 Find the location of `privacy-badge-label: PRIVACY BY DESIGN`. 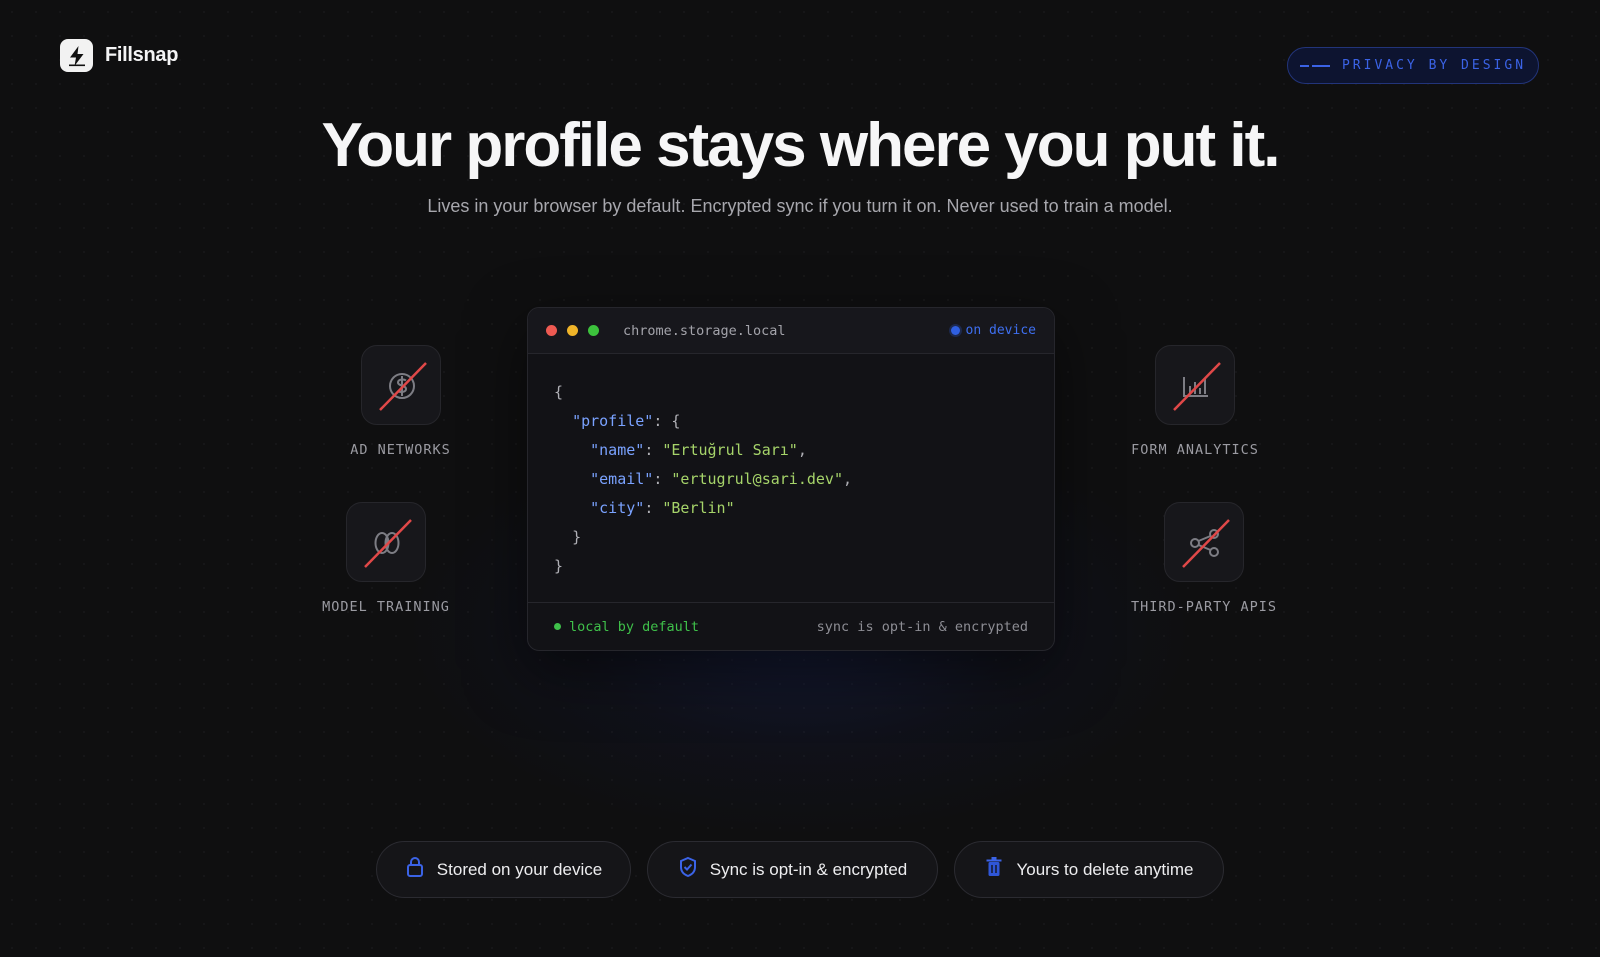

privacy-badge-label: PRIVACY BY DESIGN is located at coordinates (1434, 65).